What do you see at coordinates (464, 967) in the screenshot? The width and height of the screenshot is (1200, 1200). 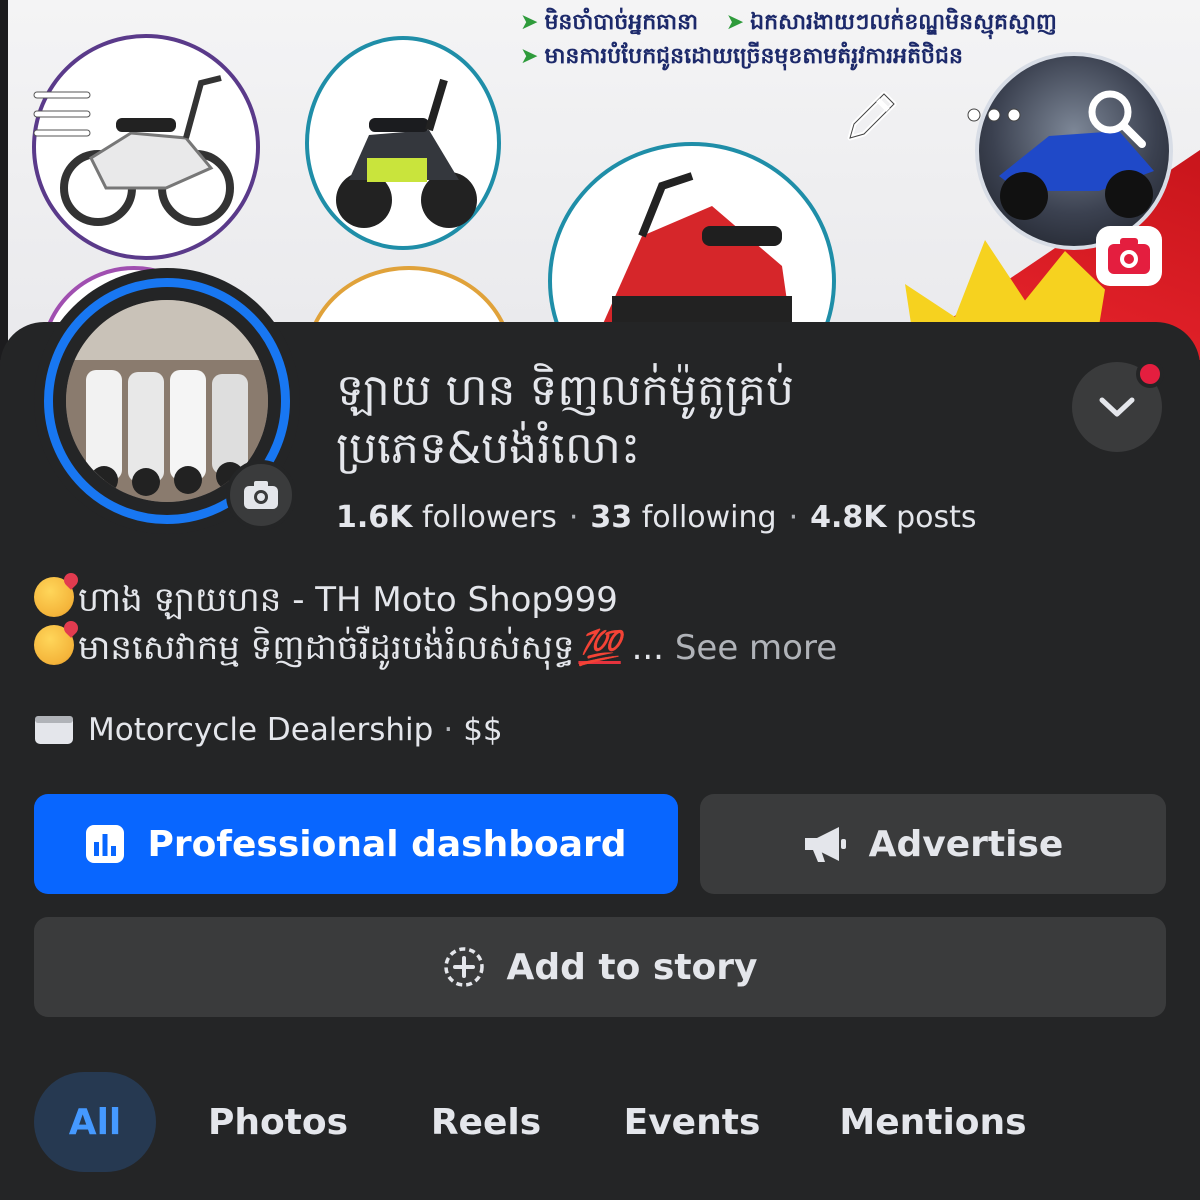 I see `add-story-icon` at bounding box center [464, 967].